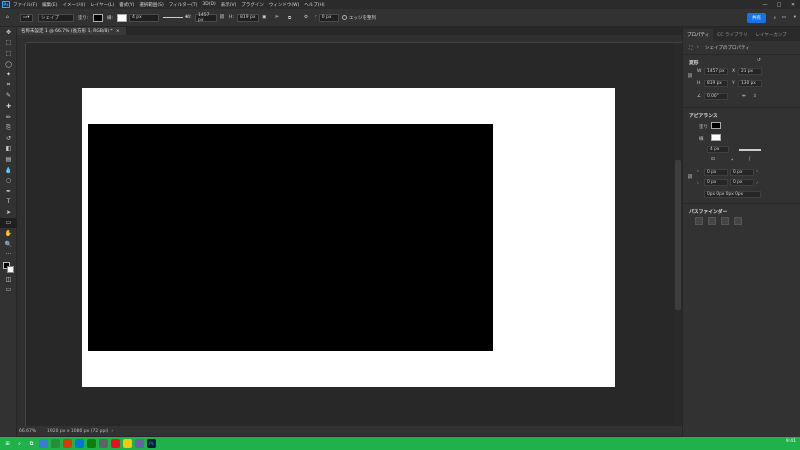 The image size is (800, 450). Describe the element at coordinates (750, 83) in the screenshot. I see `transform-y-field: 130 px` at that location.